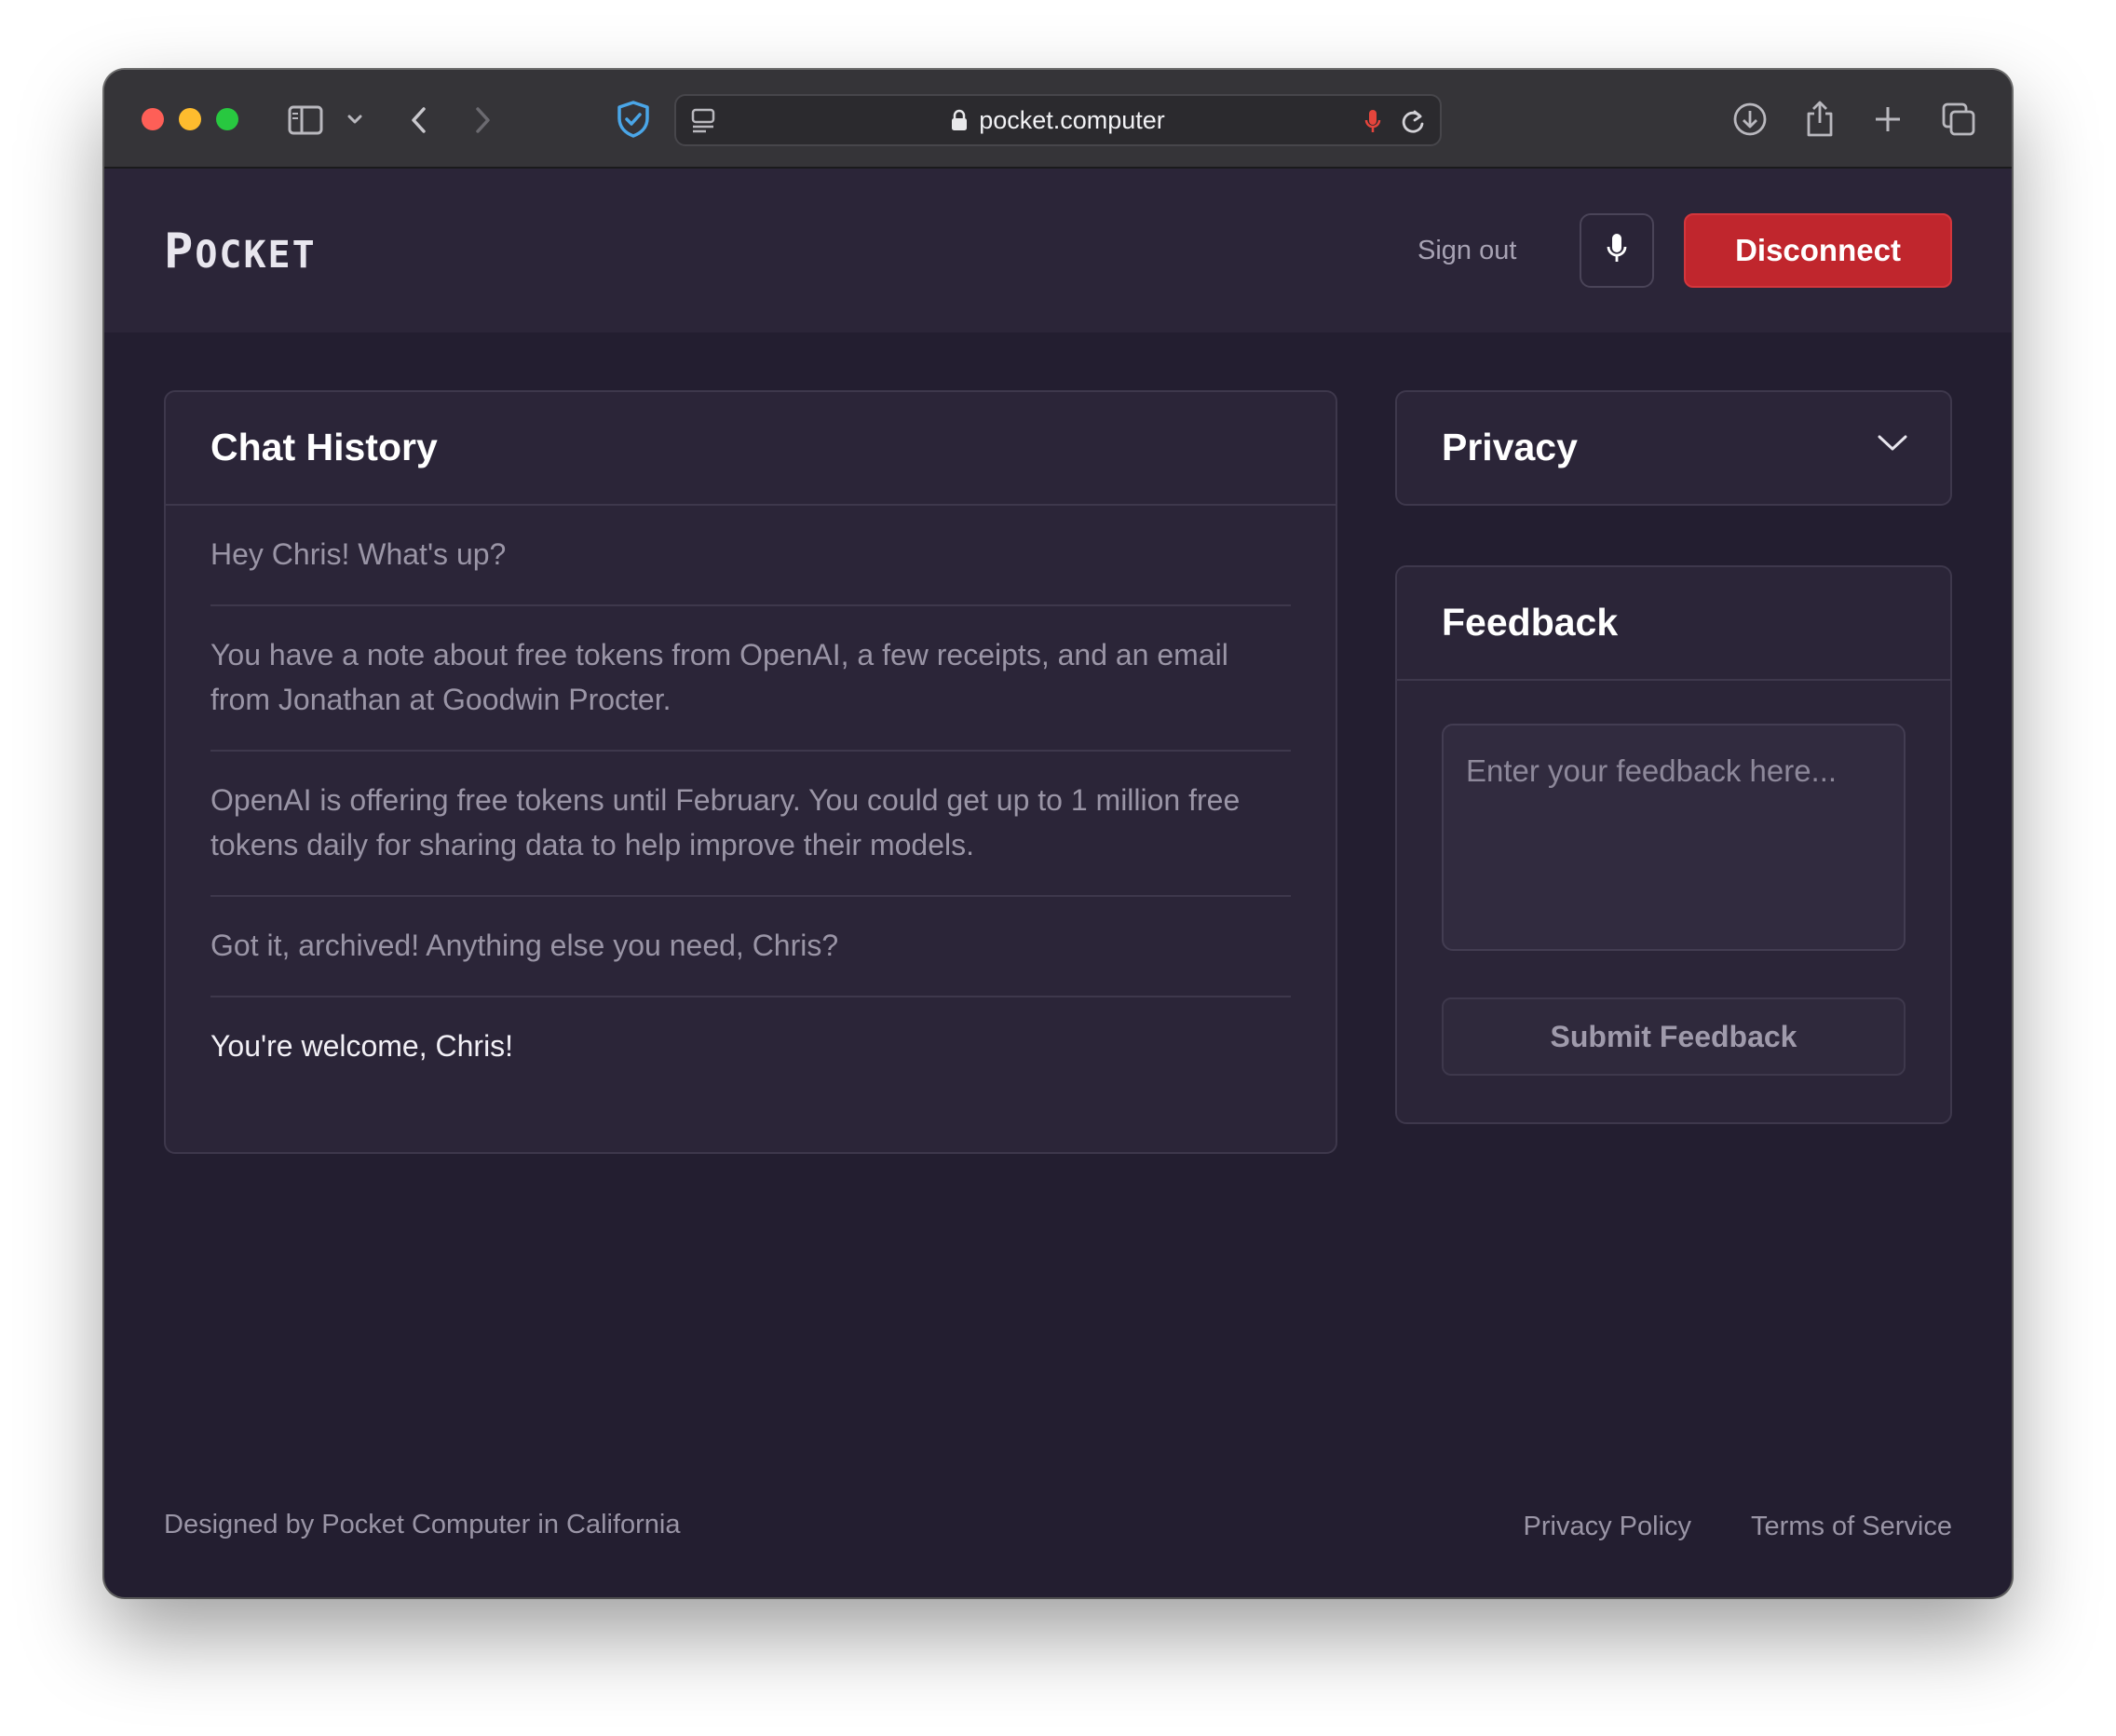 The height and width of the screenshot is (1736, 2116). What do you see at coordinates (1888, 119) in the screenshot?
I see `new-tab-icon` at bounding box center [1888, 119].